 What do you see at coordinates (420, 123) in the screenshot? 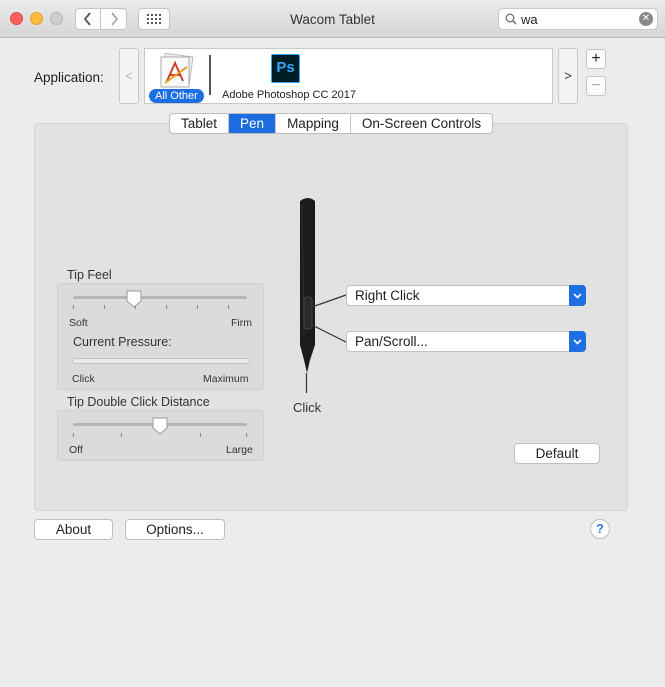
I see `tab-on-screen-controls: On-Screen Controls` at bounding box center [420, 123].